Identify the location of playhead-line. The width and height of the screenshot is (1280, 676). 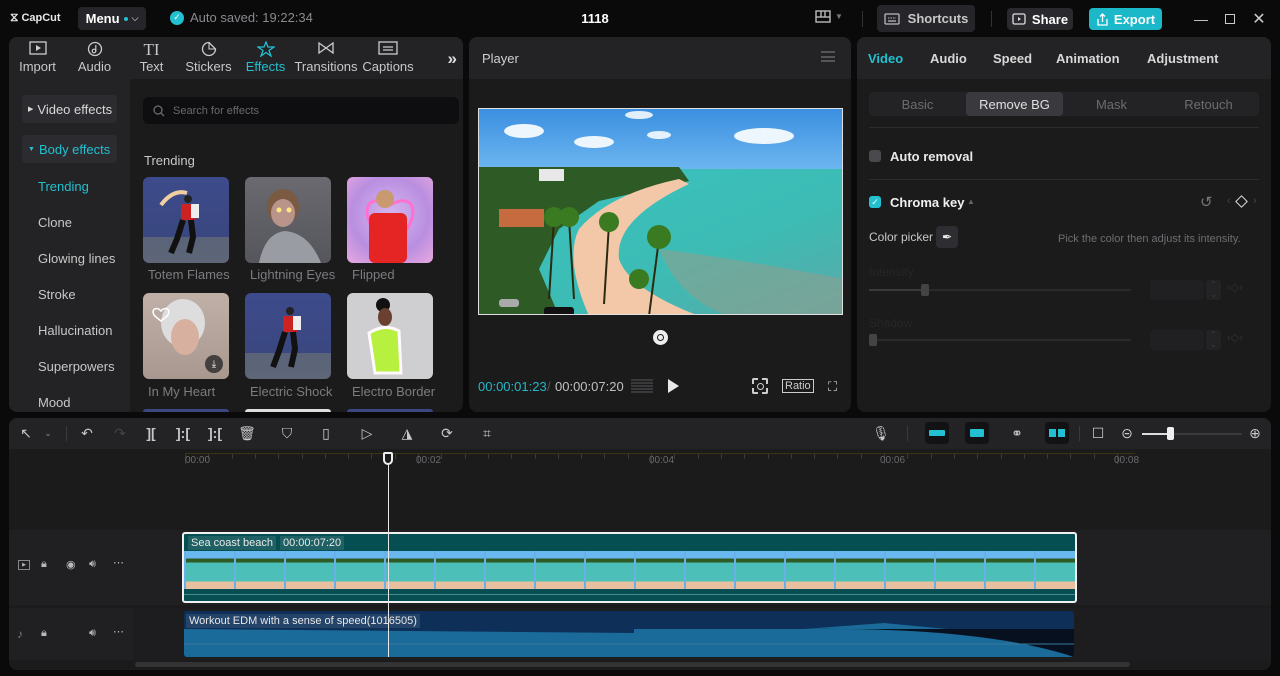
(388, 554).